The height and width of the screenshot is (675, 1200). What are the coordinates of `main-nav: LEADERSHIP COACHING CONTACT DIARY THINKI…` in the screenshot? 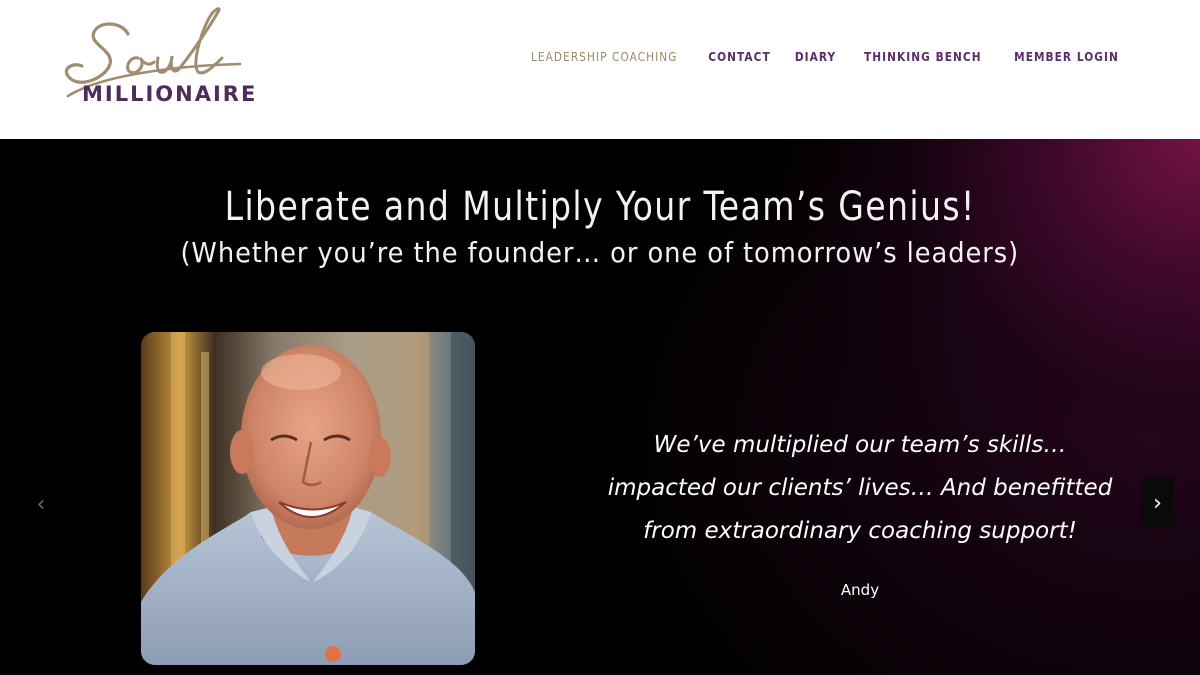 It's located at (823, 57).